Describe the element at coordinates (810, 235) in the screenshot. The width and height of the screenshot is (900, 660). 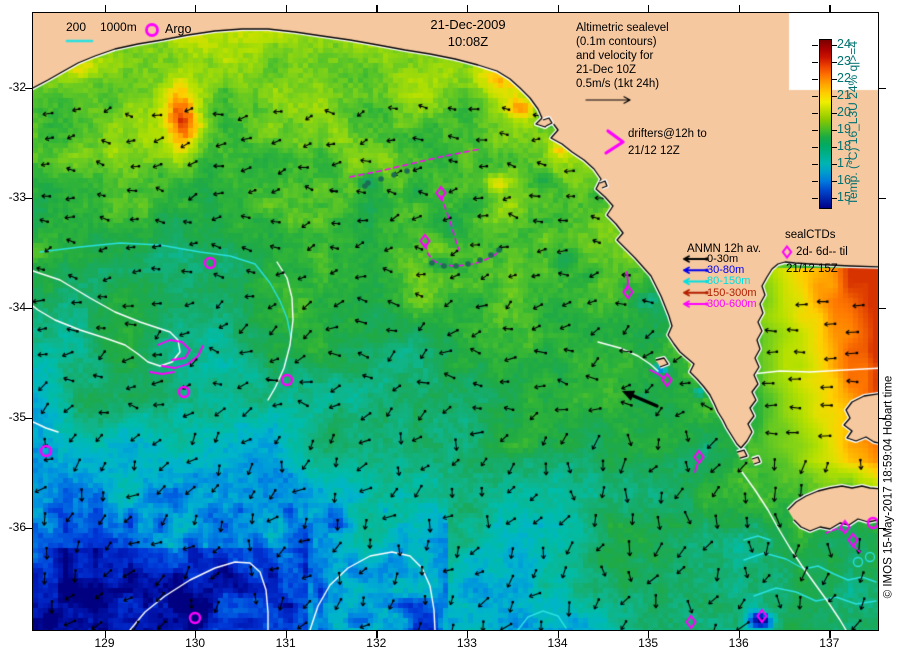
I see `sealctd-legend-title: sealCTDs` at that location.